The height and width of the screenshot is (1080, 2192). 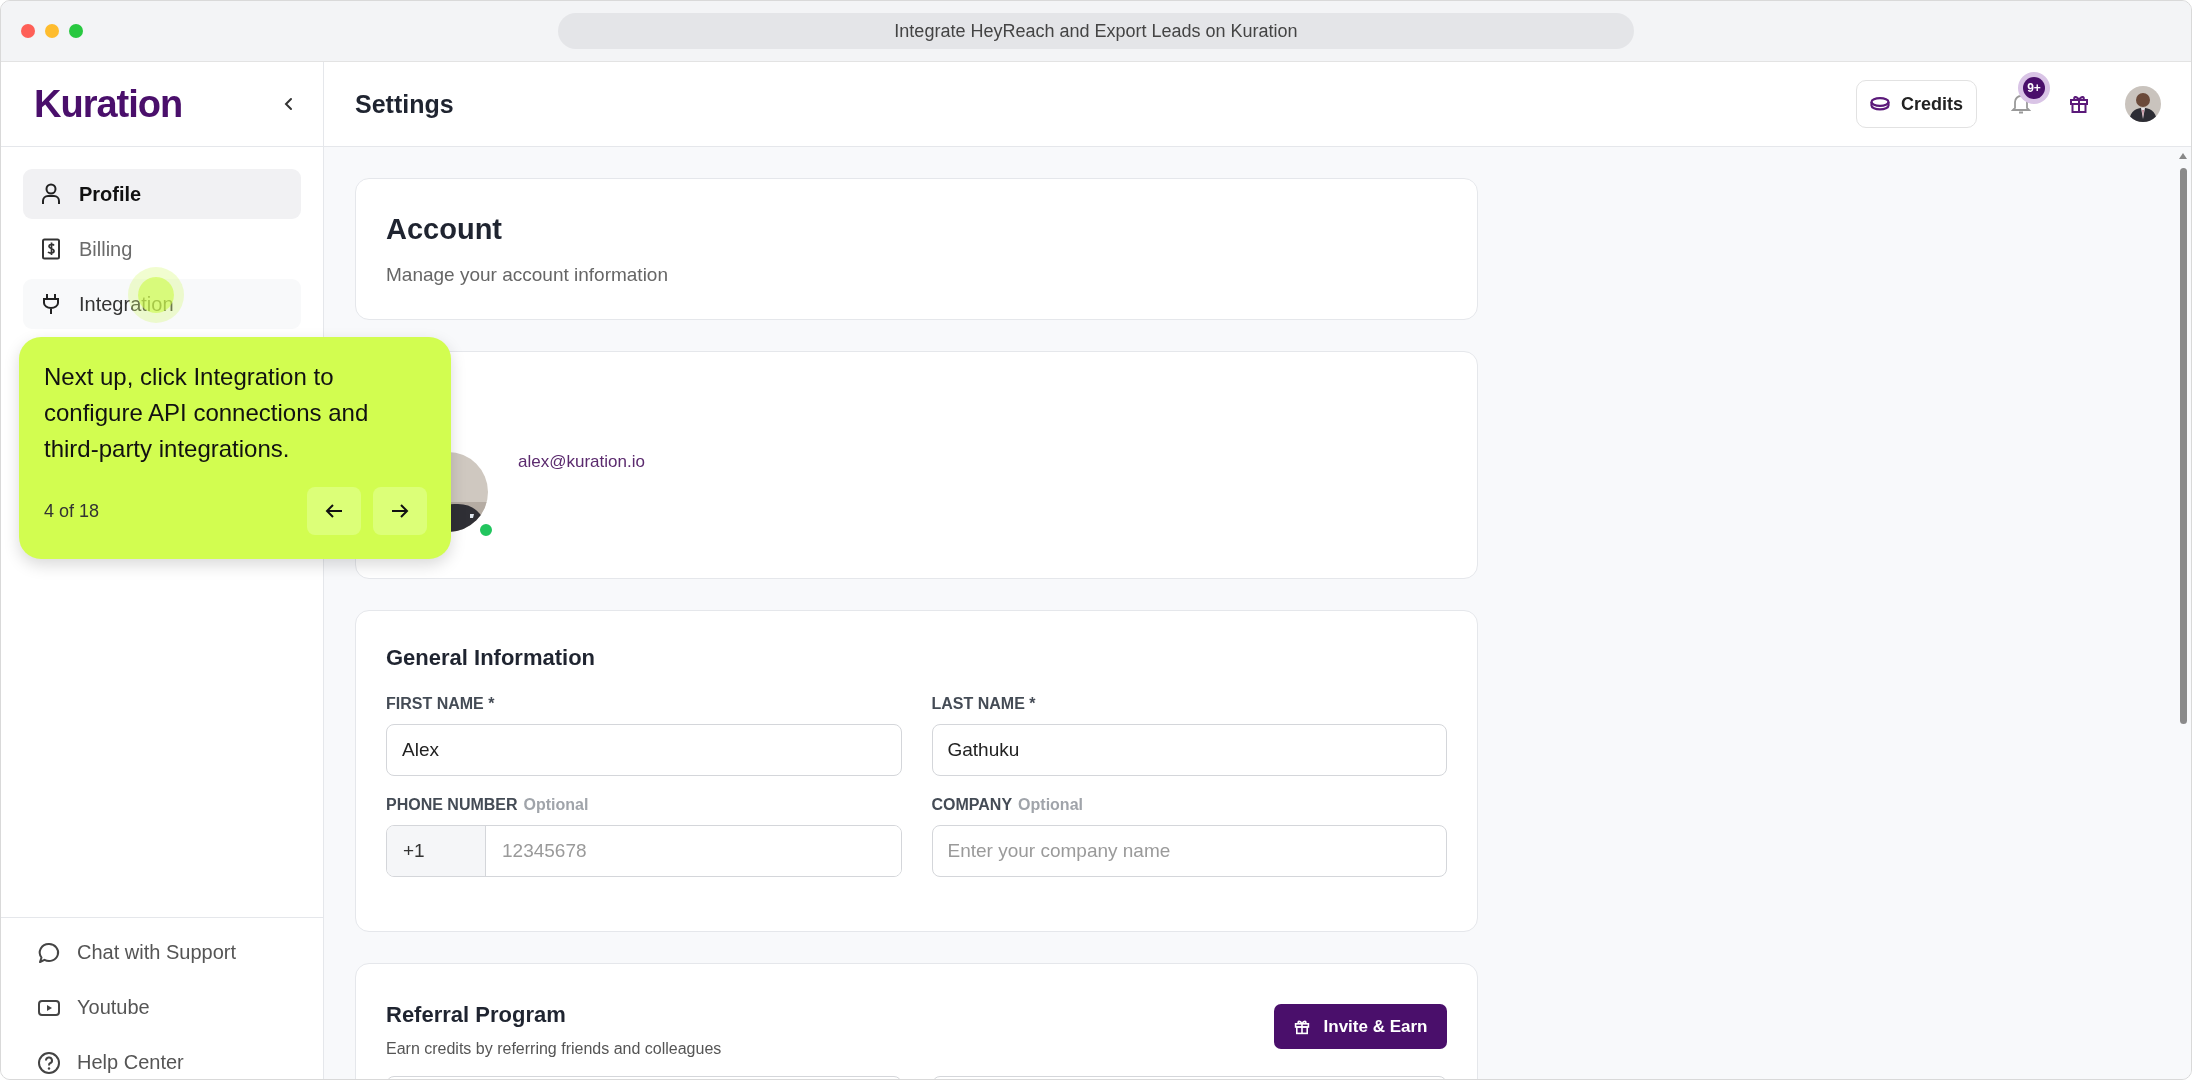 I want to click on section-title: Account, so click(x=444, y=229).